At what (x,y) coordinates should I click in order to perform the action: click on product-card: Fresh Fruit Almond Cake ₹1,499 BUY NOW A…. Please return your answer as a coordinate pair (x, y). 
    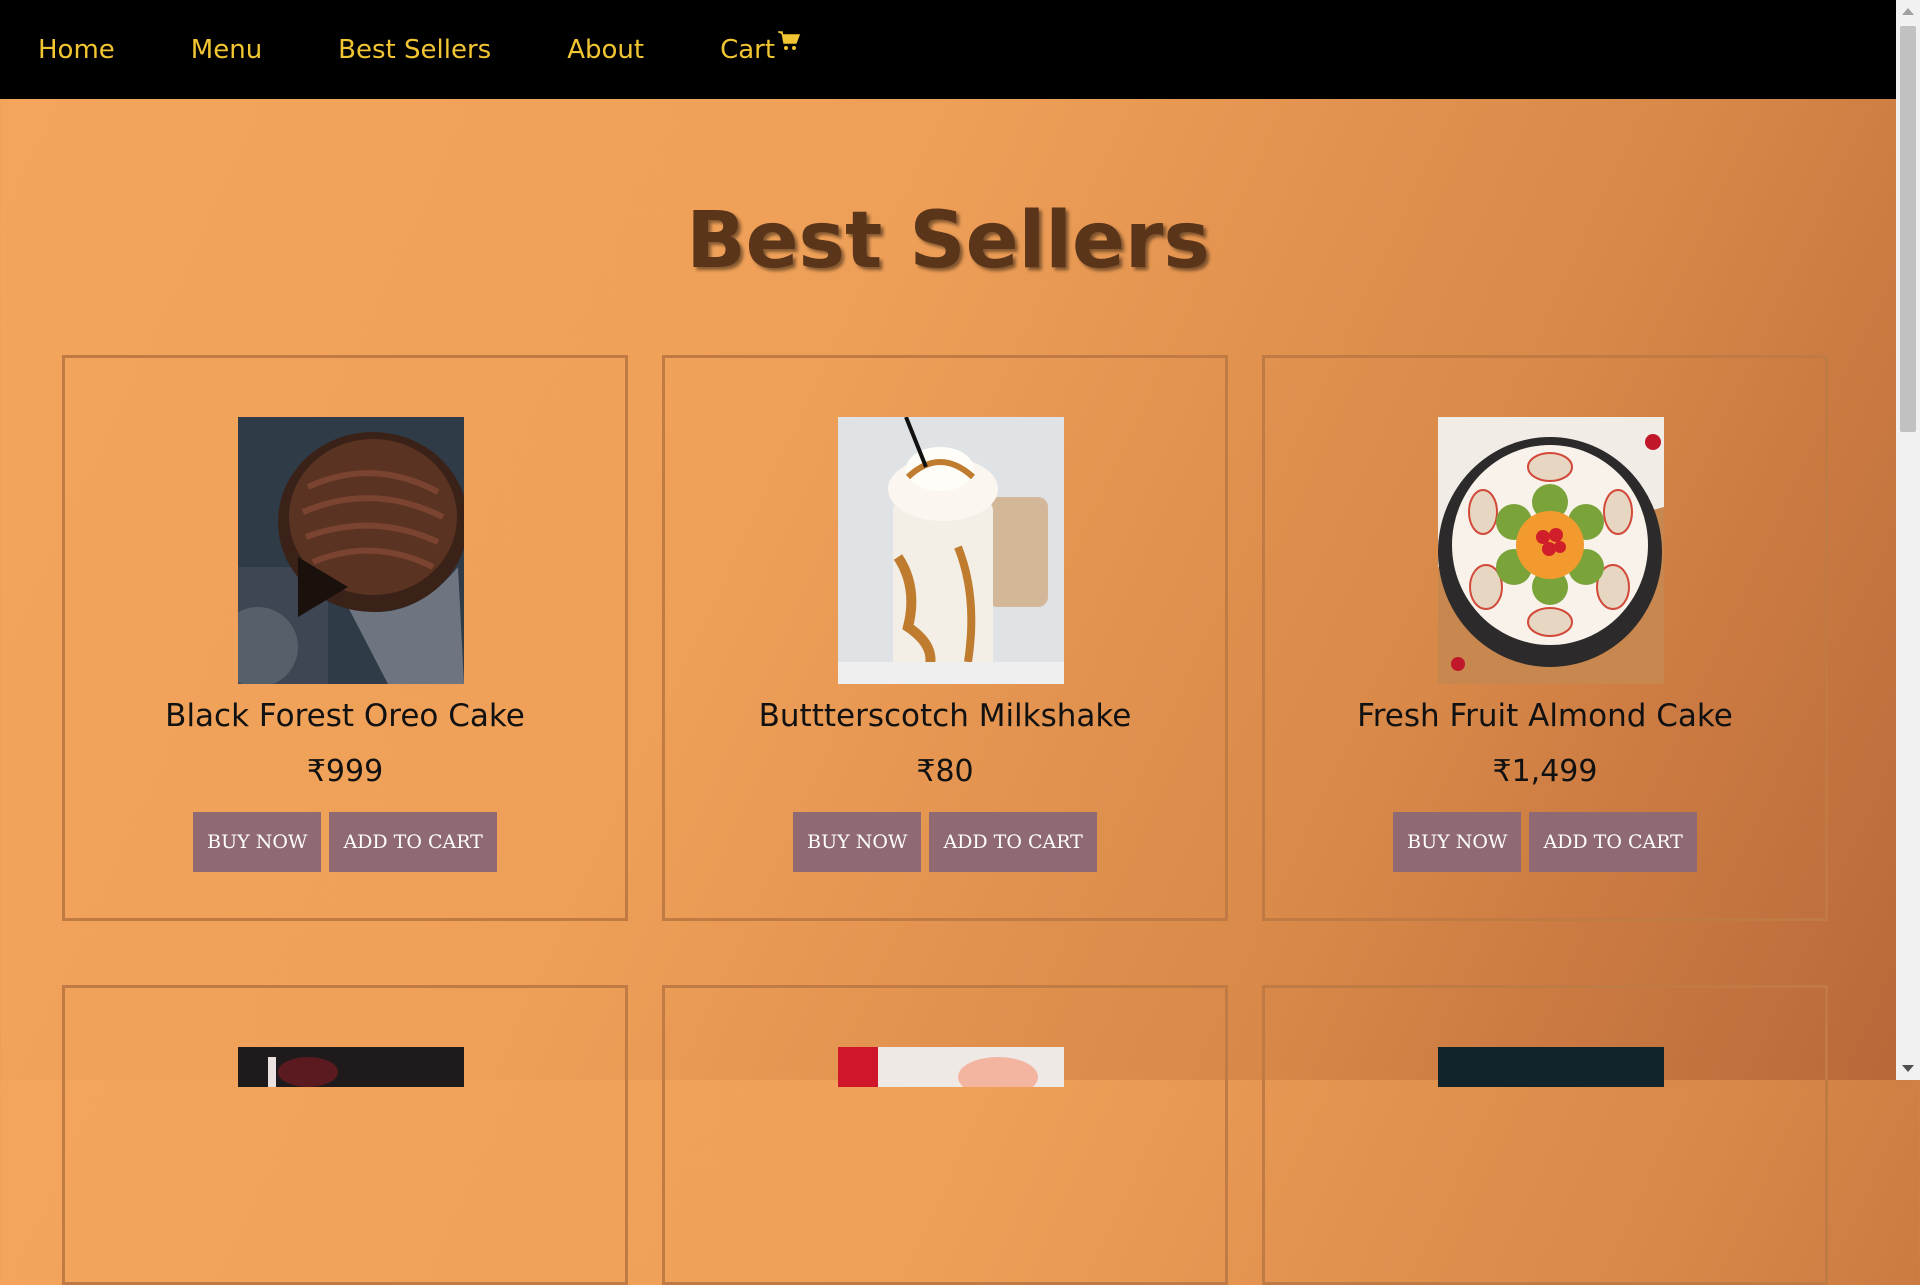
    Looking at the image, I should click on (1545, 638).